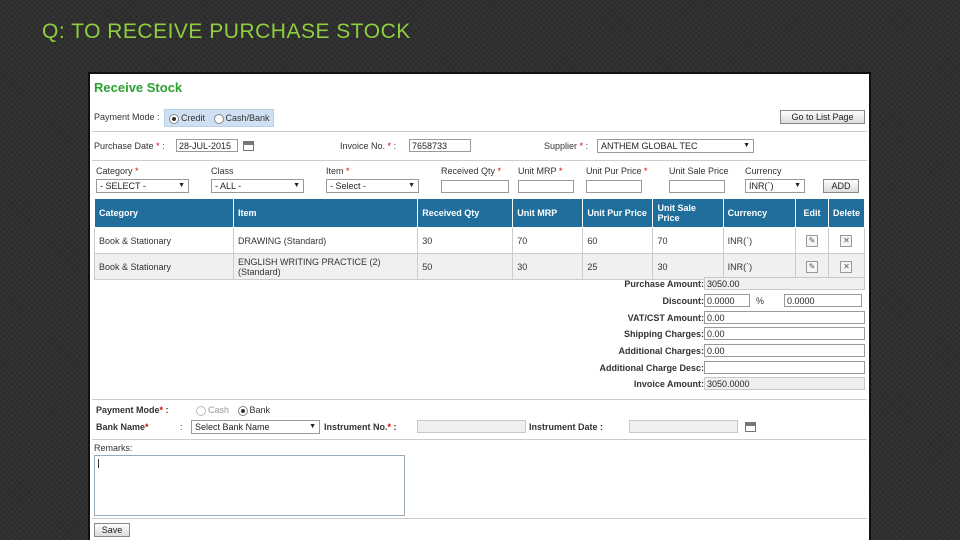  I want to click on purchase-date-label: Purchase Date * :, so click(129, 146).